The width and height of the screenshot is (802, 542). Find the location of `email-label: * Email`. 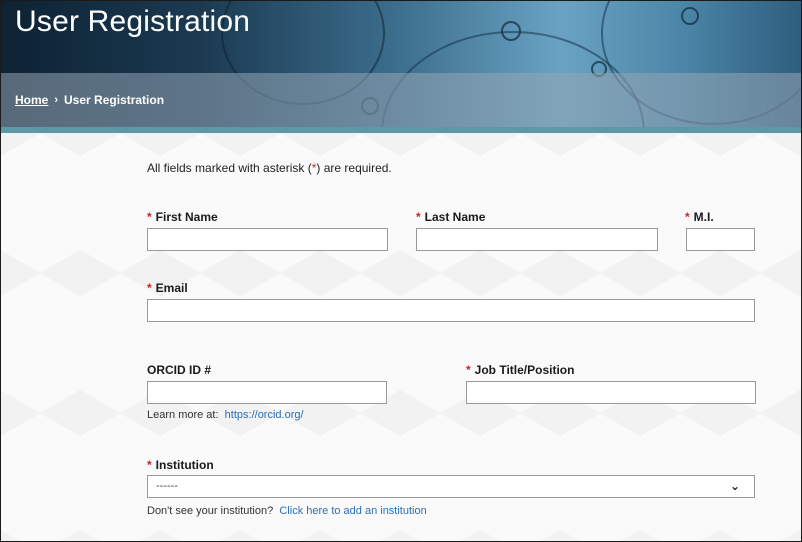

email-label: * Email is located at coordinates (167, 288).